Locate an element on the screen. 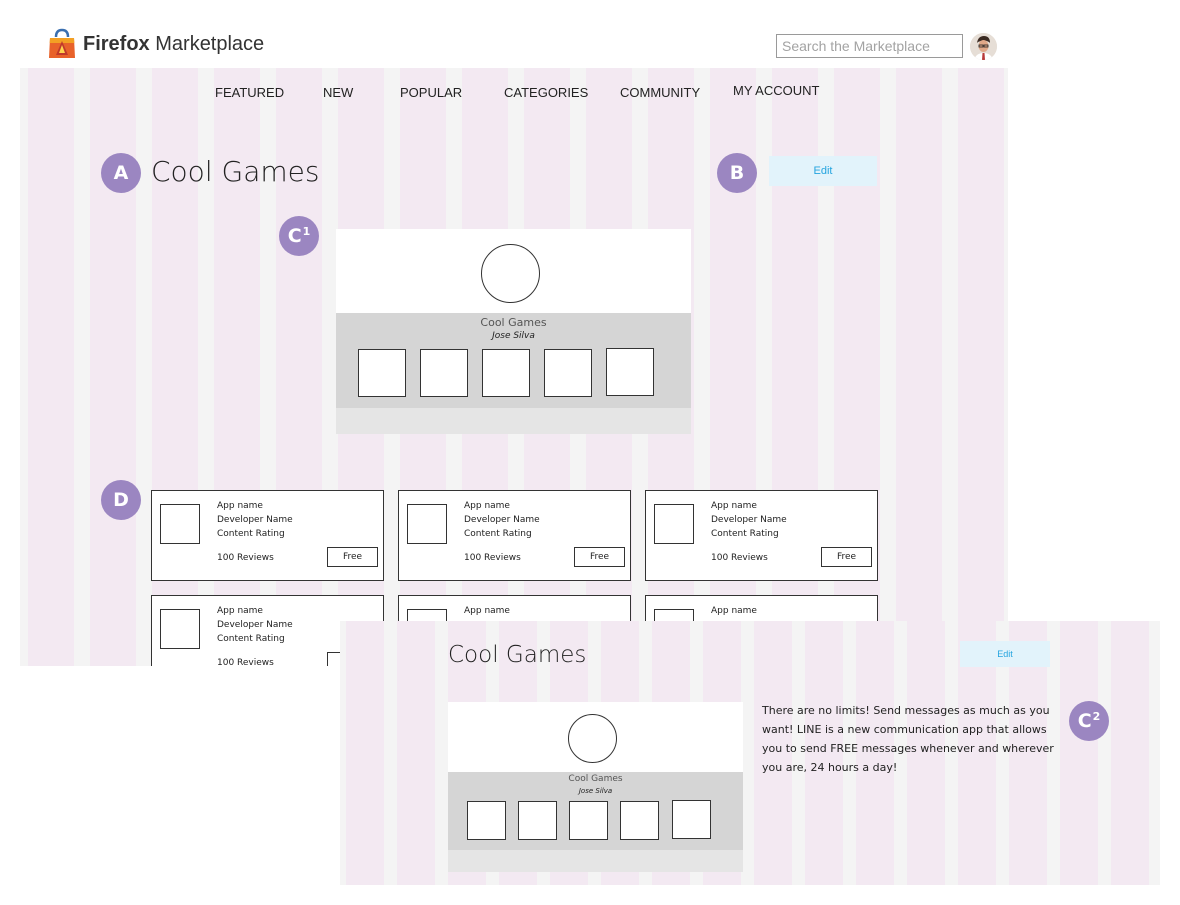  annotation-marker-b: B is located at coordinates (737, 173).